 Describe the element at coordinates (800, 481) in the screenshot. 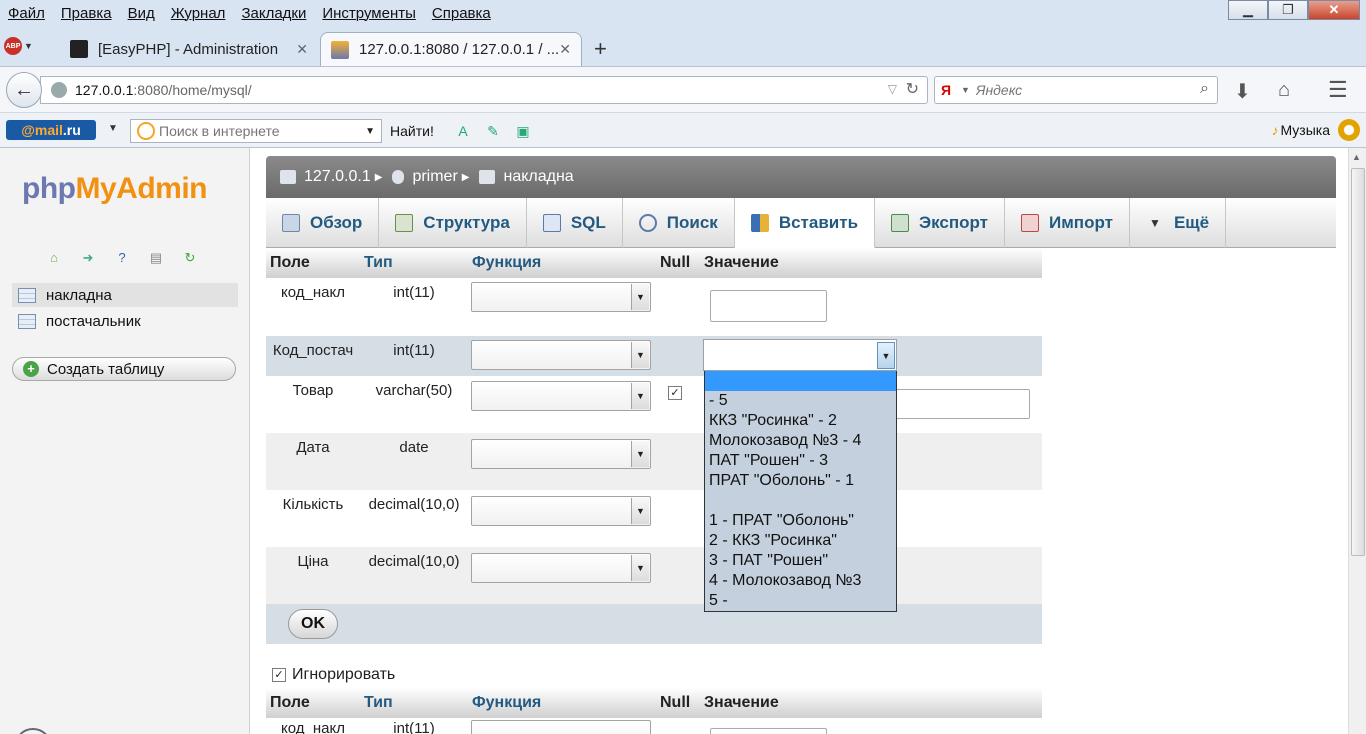

I see `dropdown-option: ПРАТ "Оболонь" - 1` at that location.